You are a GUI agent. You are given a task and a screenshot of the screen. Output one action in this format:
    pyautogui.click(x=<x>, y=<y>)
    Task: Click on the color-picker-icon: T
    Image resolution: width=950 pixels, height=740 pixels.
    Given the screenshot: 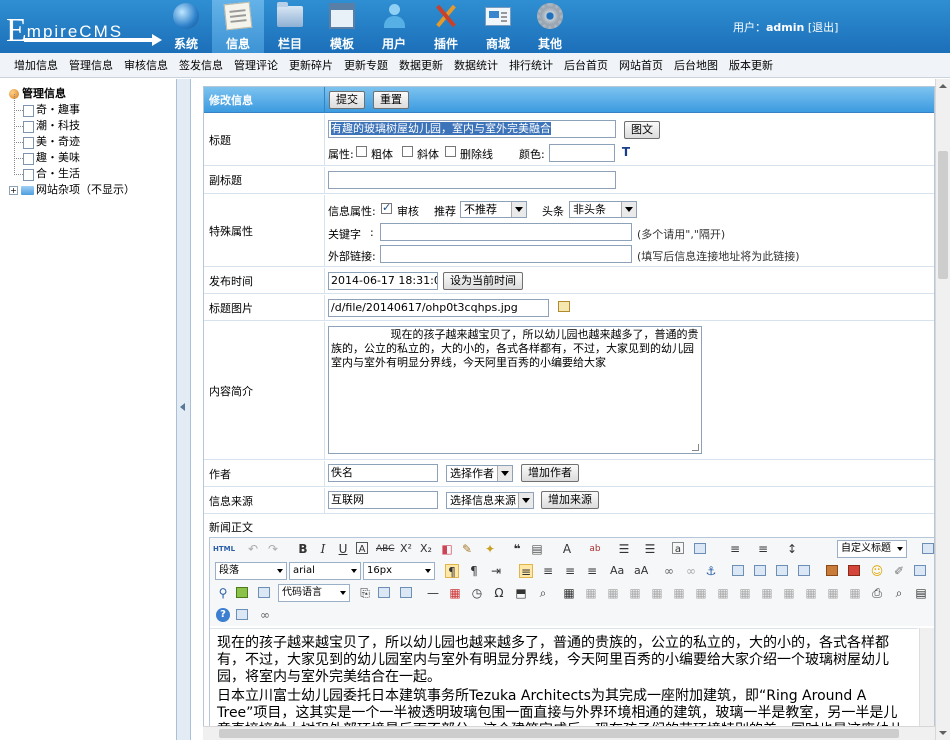 What is the action you would take?
    pyautogui.click(x=626, y=152)
    